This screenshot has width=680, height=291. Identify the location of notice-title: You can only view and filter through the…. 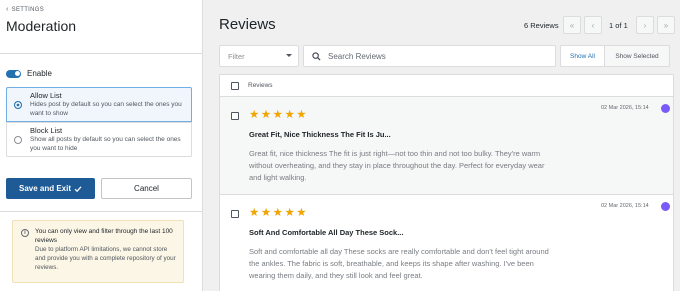
(104, 236).